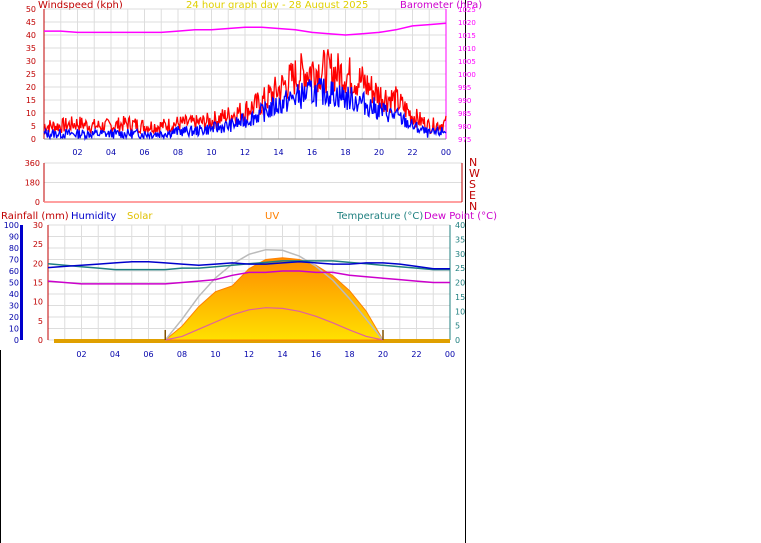 This screenshot has height=543, width=761. What do you see at coordinates (14, 271) in the screenshot?
I see `humidity-tick-label: 60` at bounding box center [14, 271].